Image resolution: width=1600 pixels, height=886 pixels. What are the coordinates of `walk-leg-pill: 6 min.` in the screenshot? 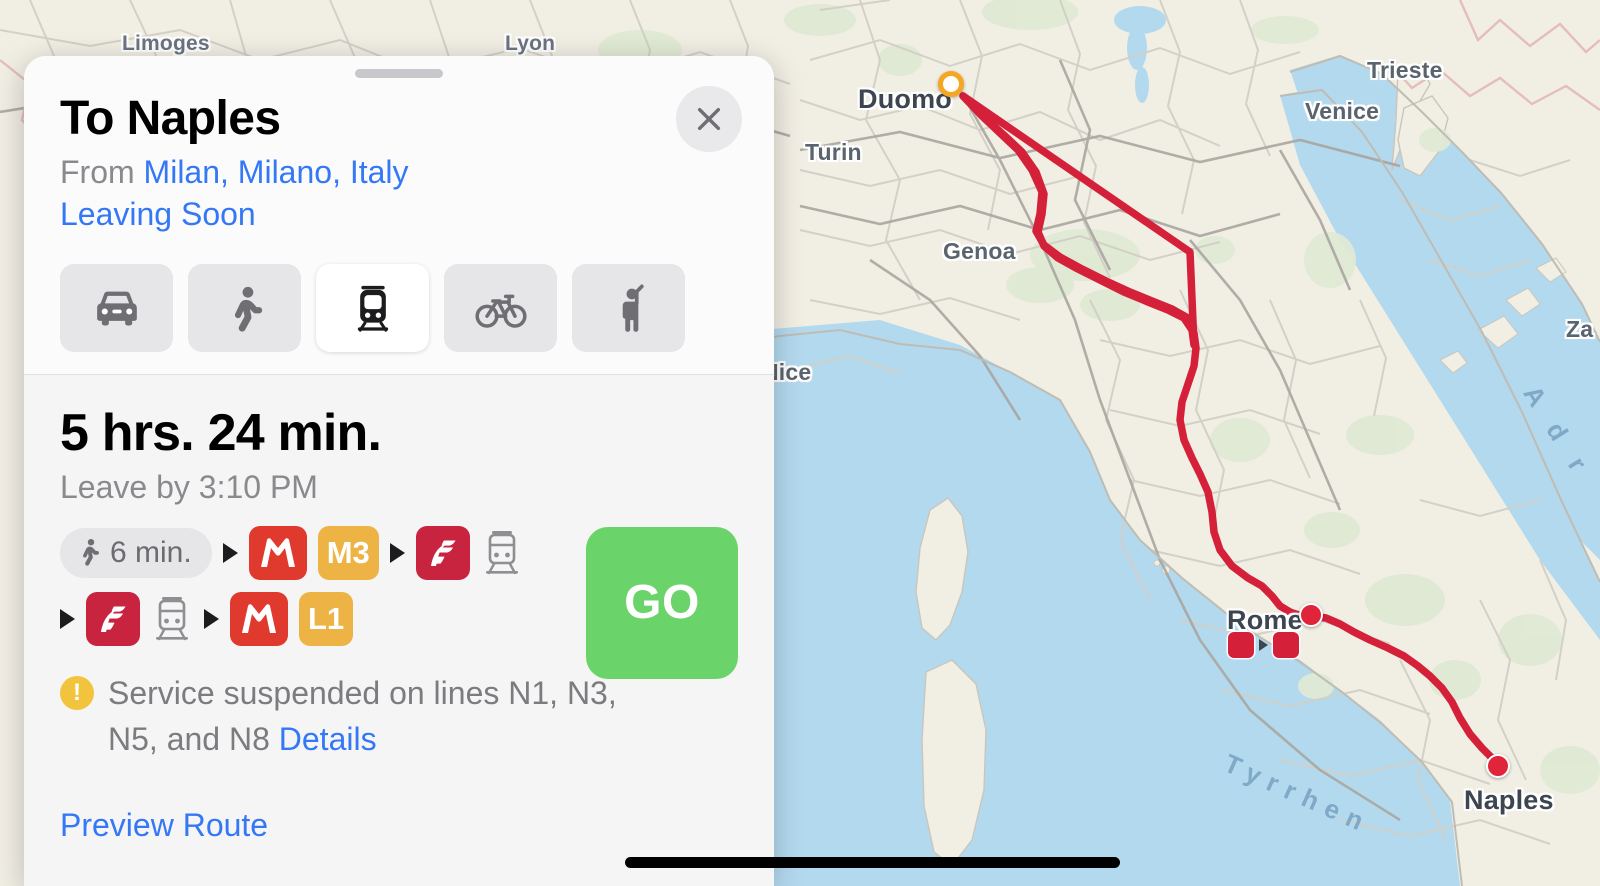 It's located at (136, 552).